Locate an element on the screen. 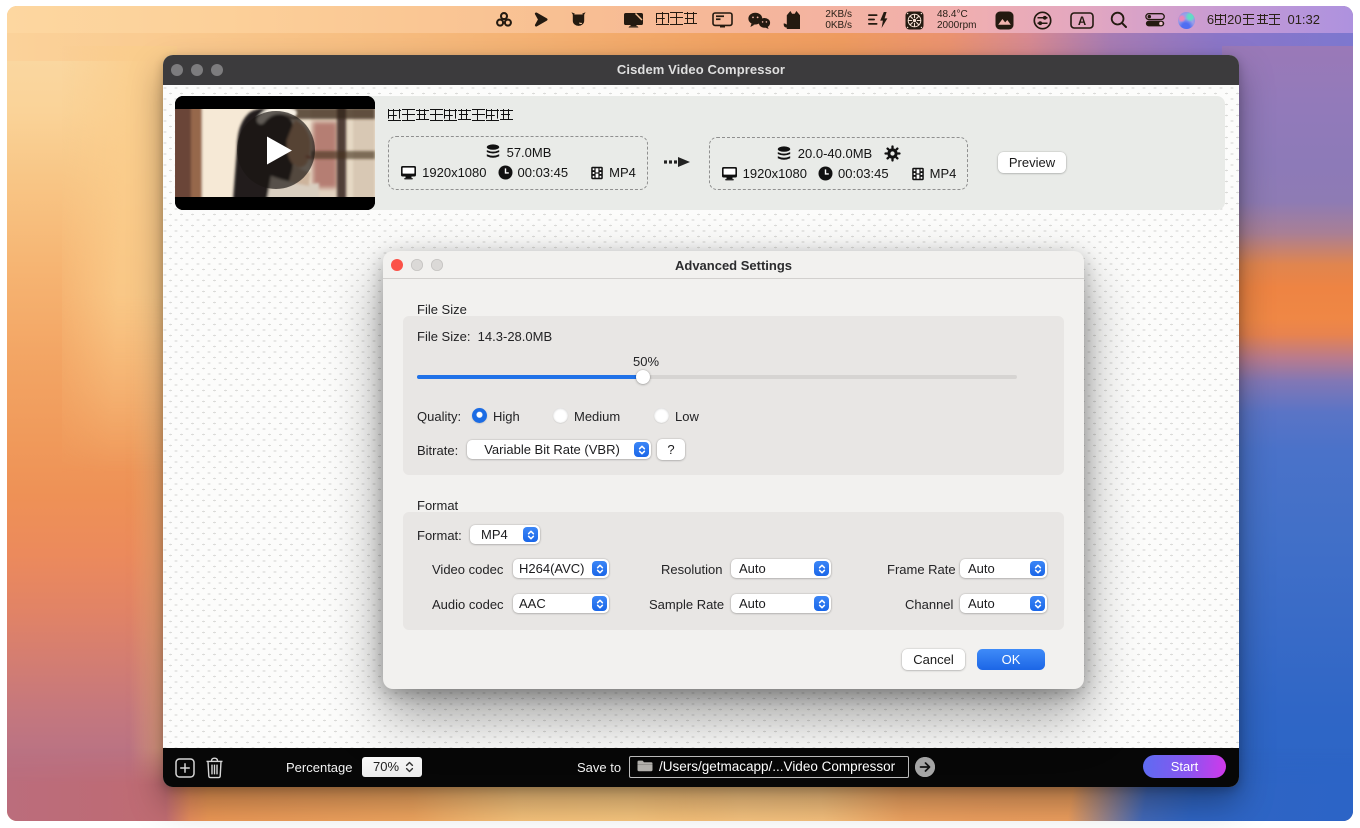  svg-text: A is located at coordinates (1082, 22).